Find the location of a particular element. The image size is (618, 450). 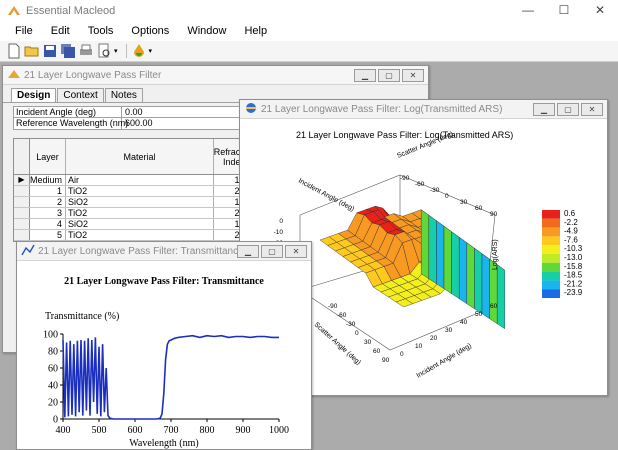

menu-help: Help is located at coordinates (255, 31).